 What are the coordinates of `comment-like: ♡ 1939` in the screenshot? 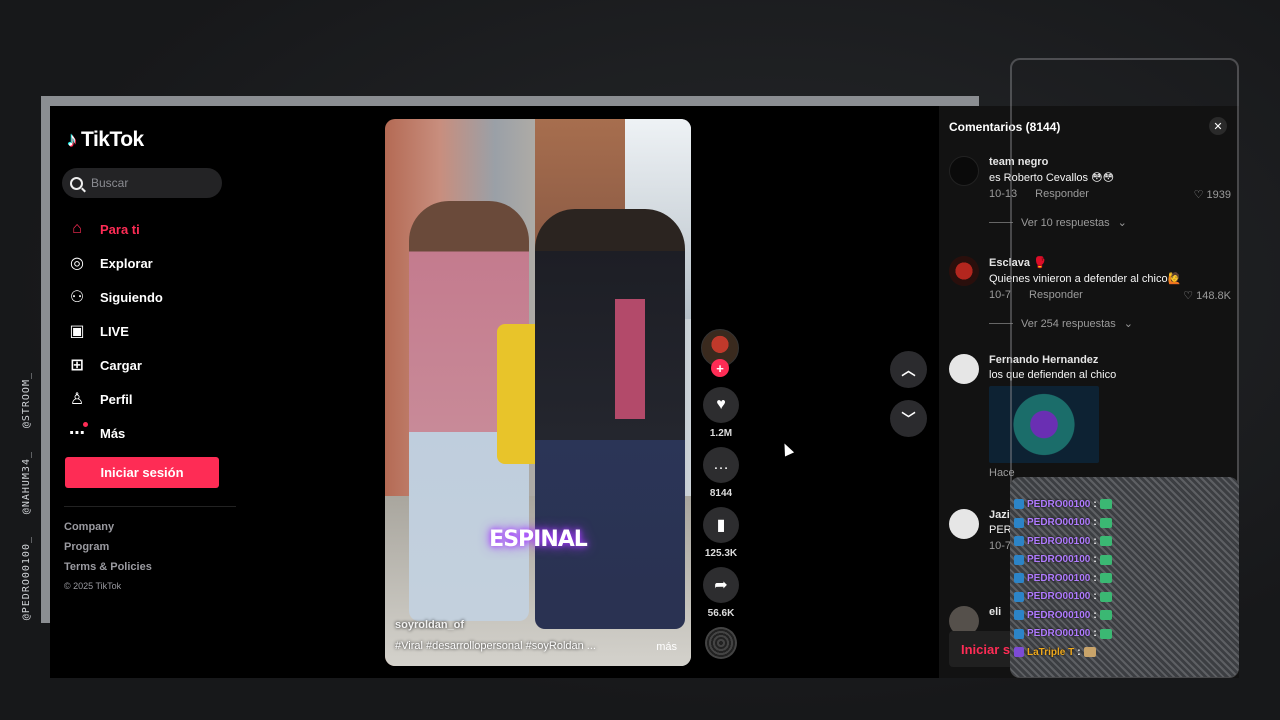 It's located at (1212, 194).